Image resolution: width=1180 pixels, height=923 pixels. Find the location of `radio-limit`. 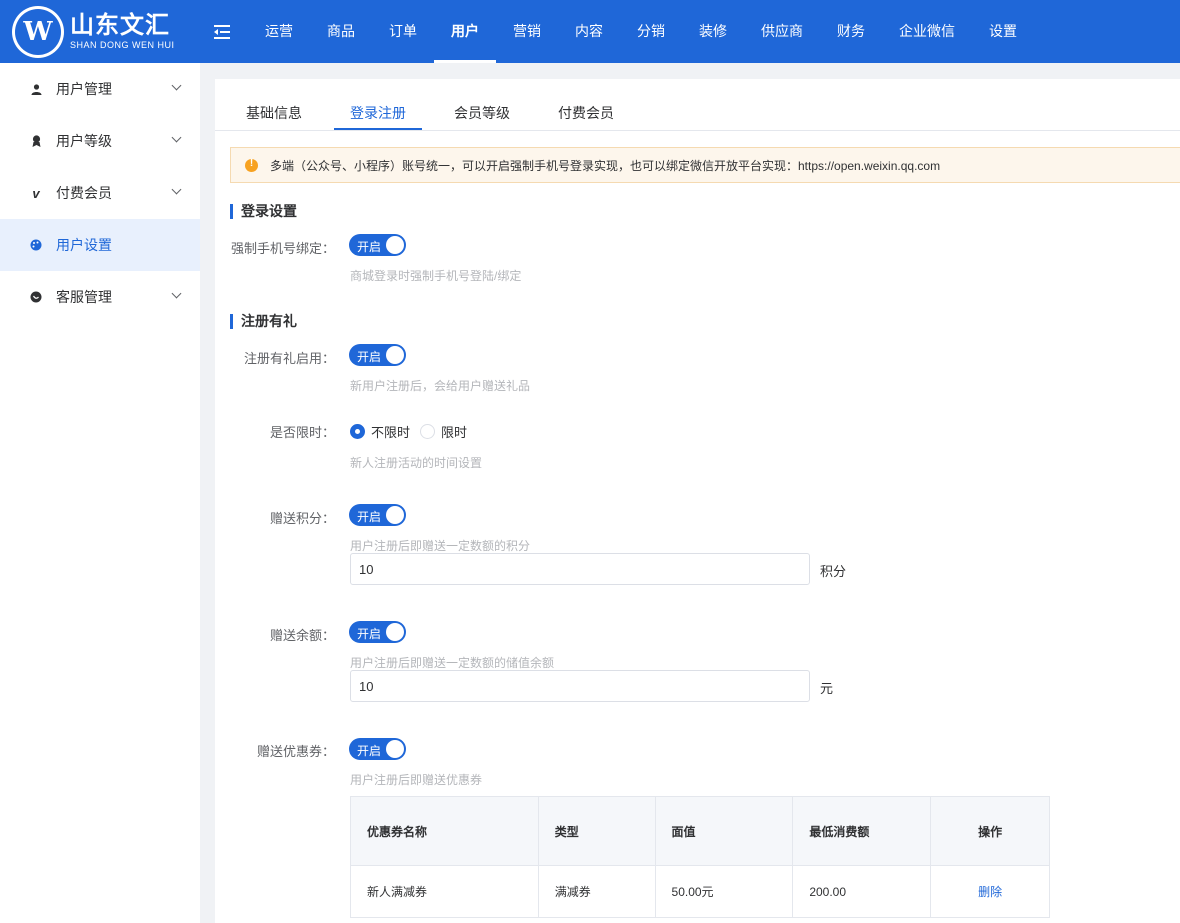

radio-limit is located at coordinates (428, 431).